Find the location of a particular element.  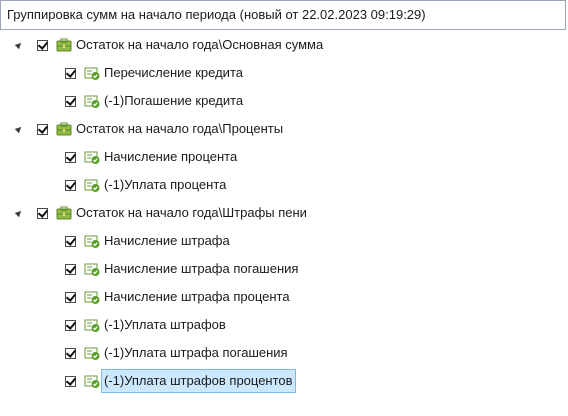

tree-node-label: (-1)Уплата процента is located at coordinates (165, 185).